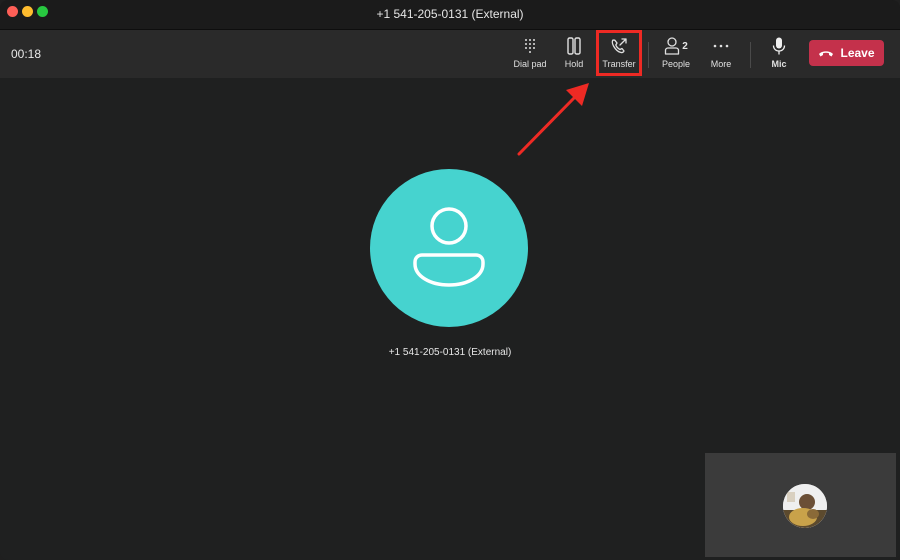  I want to click on self-avatar, so click(805, 506).